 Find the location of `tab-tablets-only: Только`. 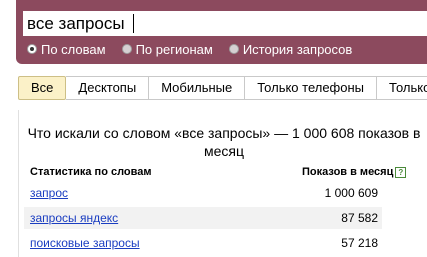

tab-tablets-only: Только is located at coordinates (402, 88).